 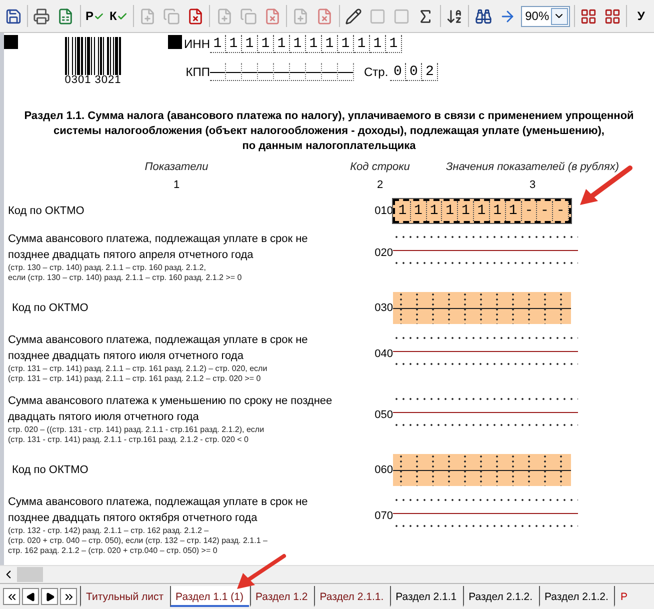 I want to click on check-button: К, so click(x=118, y=16).